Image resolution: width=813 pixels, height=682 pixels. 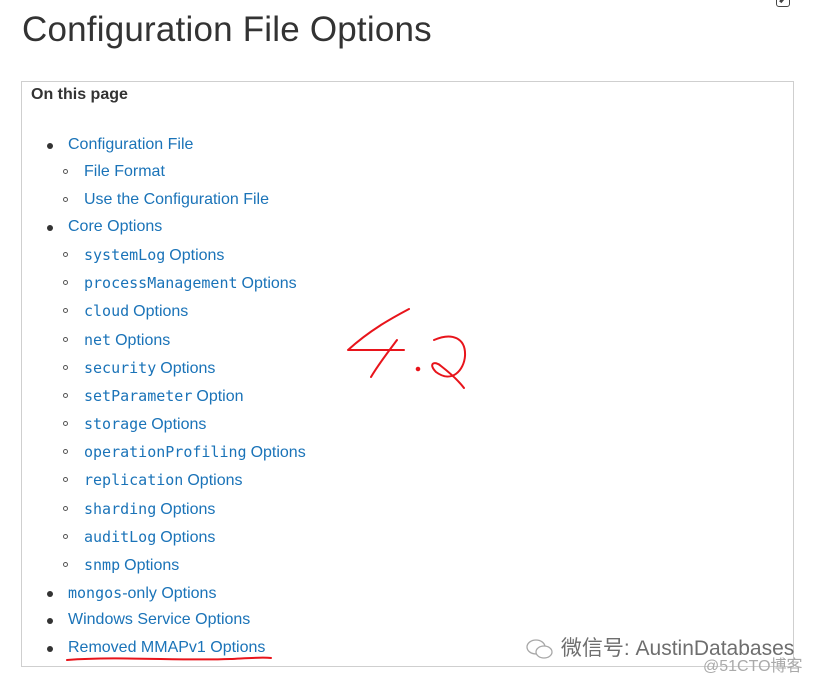 I want to click on toc-link-label: Windows Service Options, so click(x=159, y=619).